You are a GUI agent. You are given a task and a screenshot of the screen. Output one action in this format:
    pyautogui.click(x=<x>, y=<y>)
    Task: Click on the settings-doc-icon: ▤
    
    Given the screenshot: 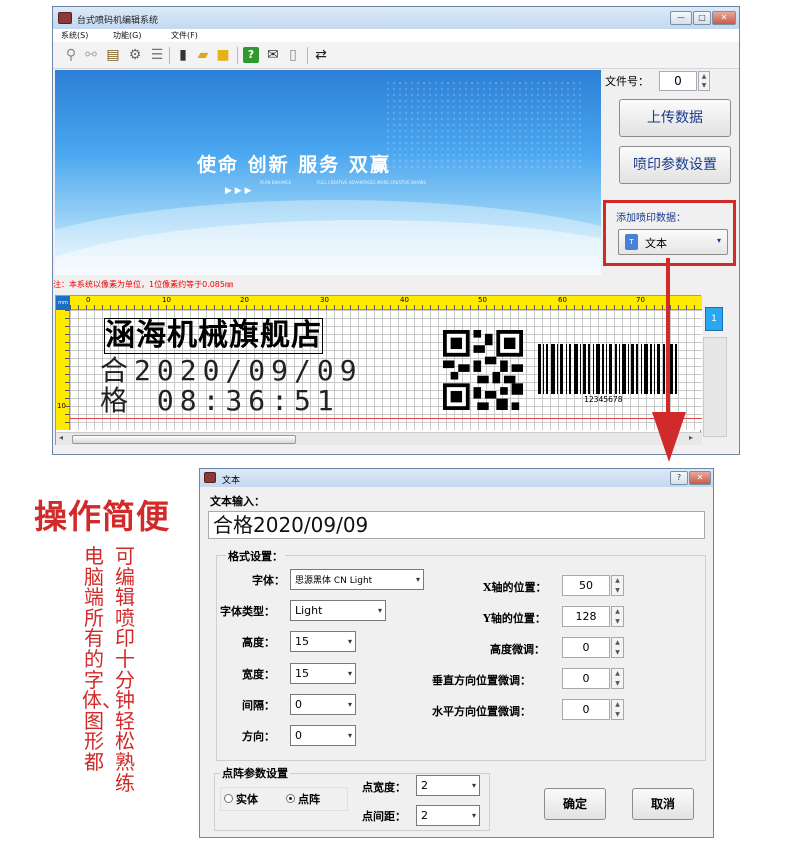 What is the action you would take?
    pyautogui.click(x=113, y=55)
    